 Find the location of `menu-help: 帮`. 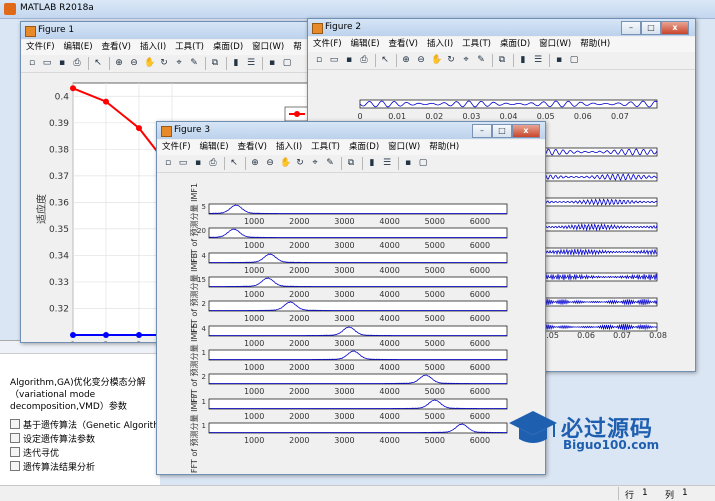

menu-help: 帮 is located at coordinates (297, 47).